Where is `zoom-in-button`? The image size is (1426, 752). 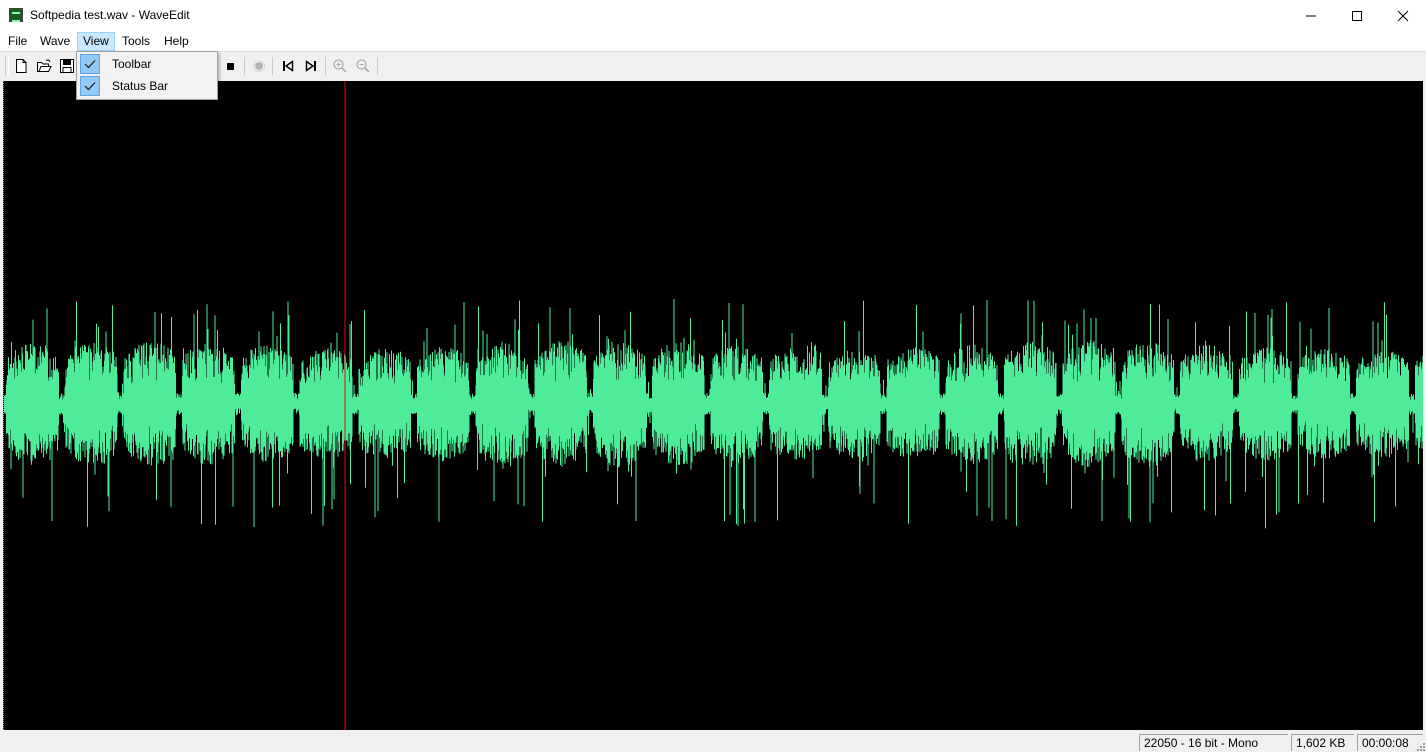
zoom-in-button is located at coordinates (340, 66).